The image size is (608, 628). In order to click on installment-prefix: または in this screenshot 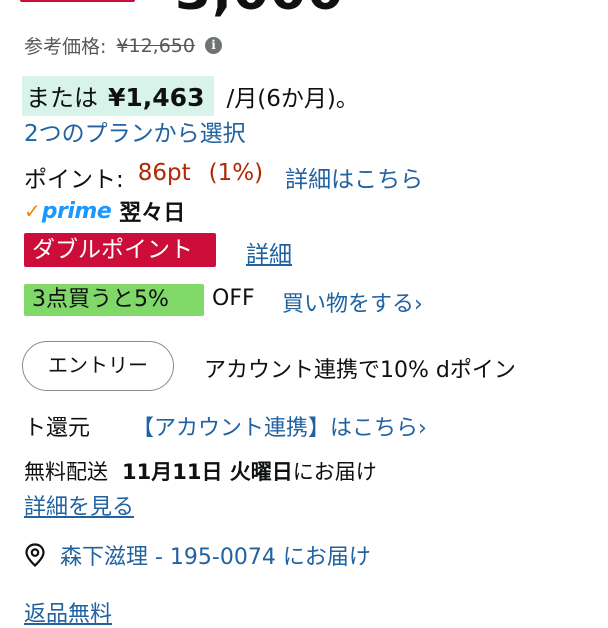, I will do `click(62, 98)`.